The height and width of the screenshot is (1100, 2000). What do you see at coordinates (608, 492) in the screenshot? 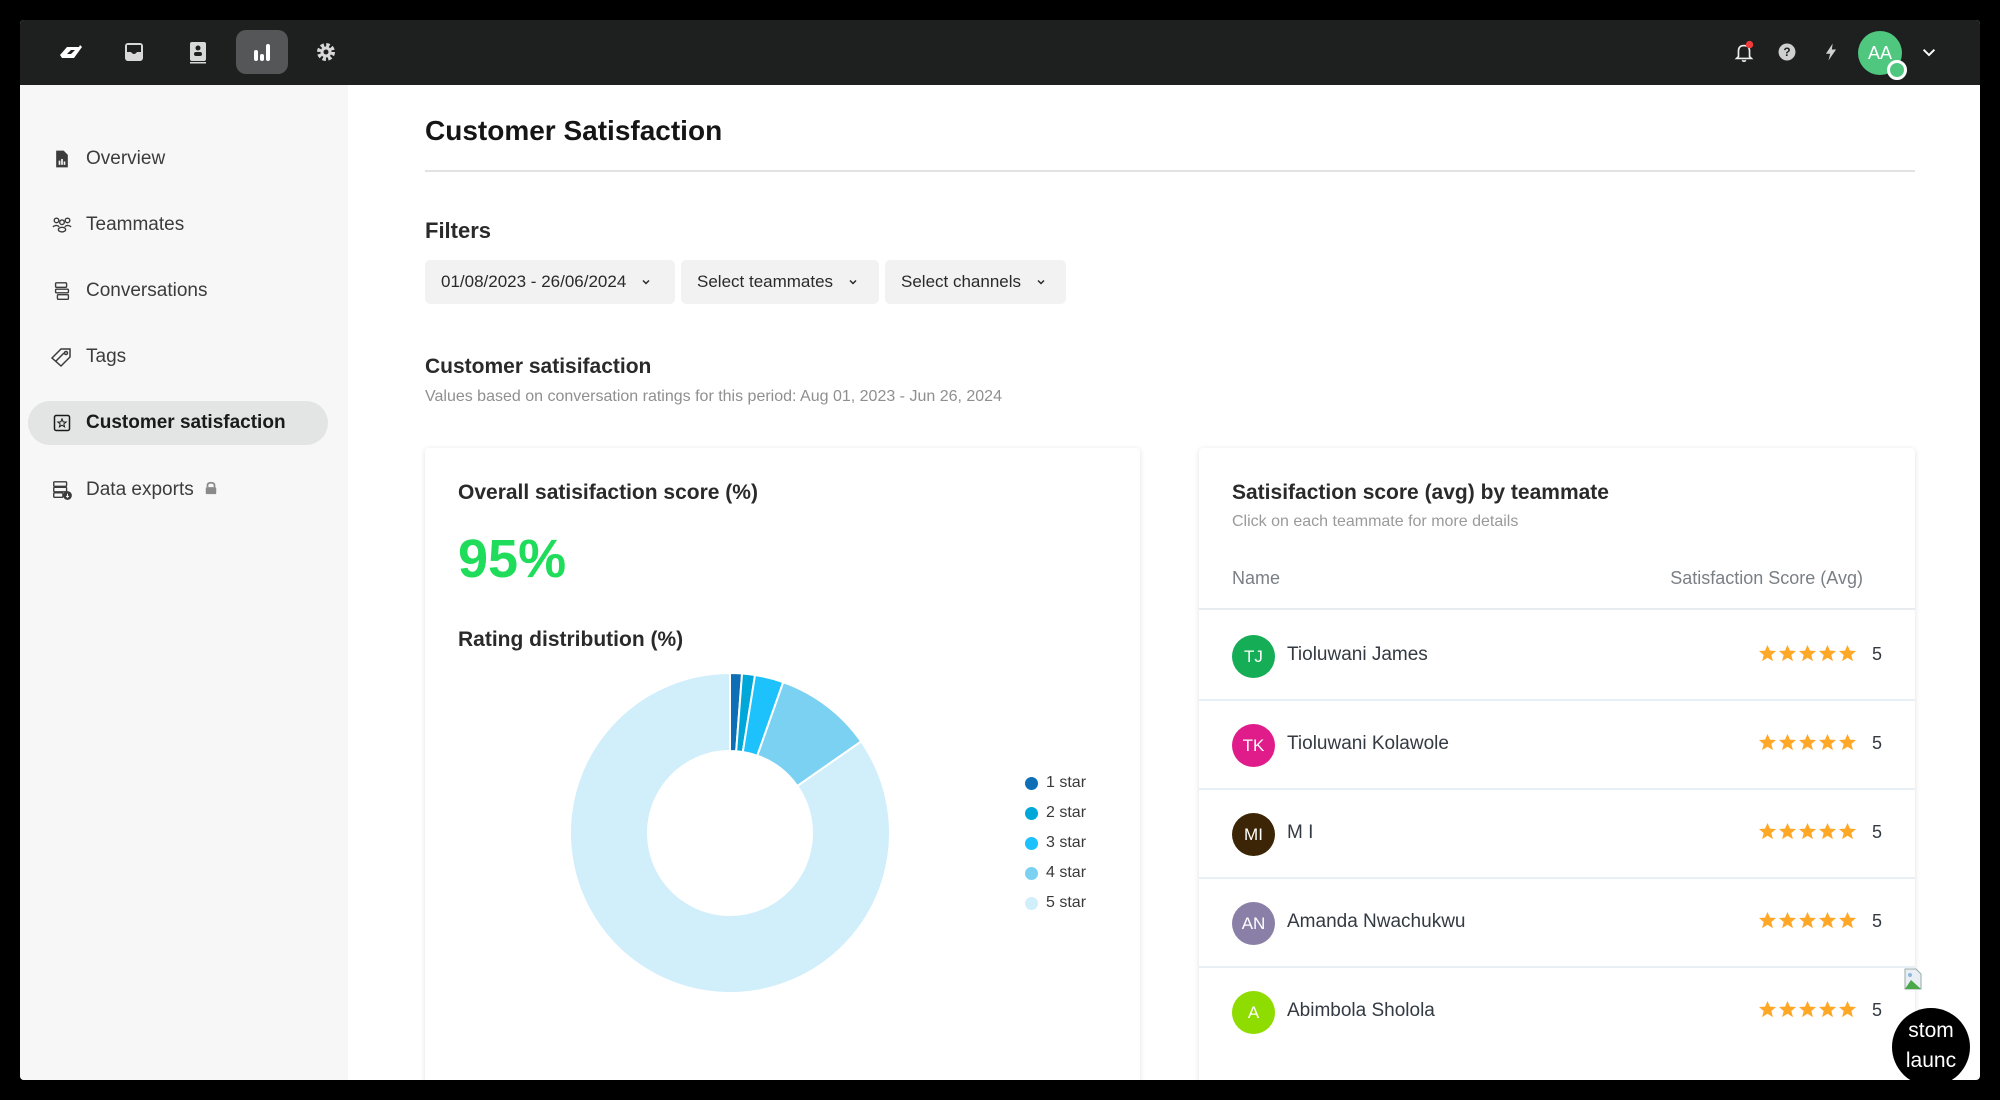
I see `overall-score-title: Overall satisifaction score (%)` at bounding box center [608, 492].